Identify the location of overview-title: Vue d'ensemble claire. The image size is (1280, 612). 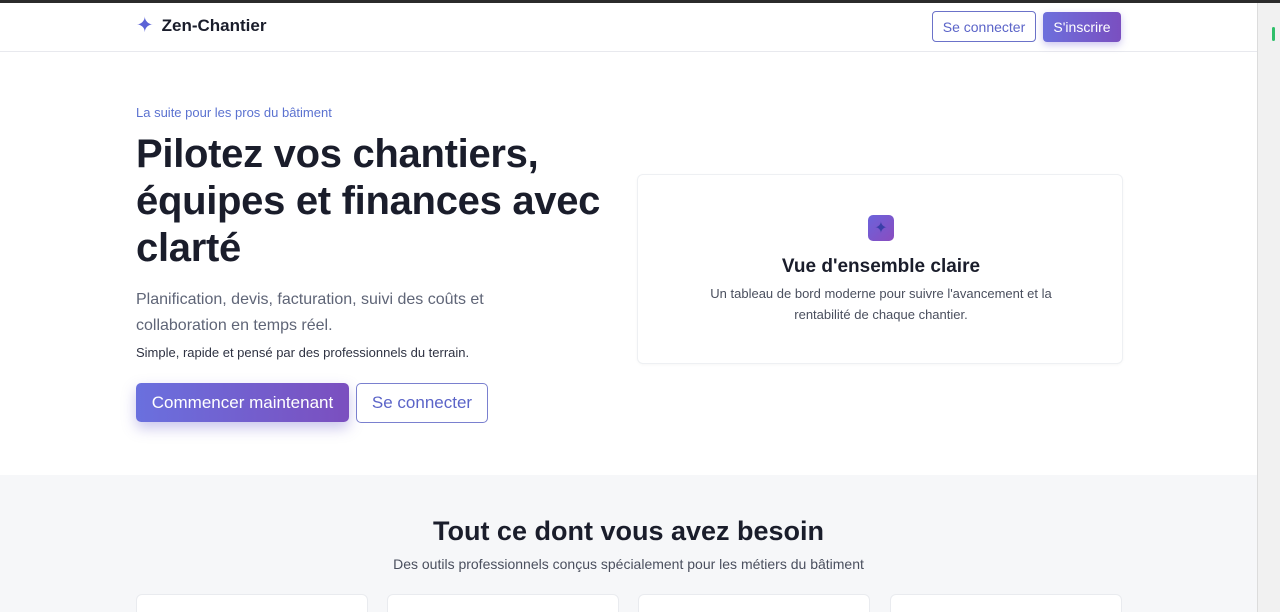
(881, 266).